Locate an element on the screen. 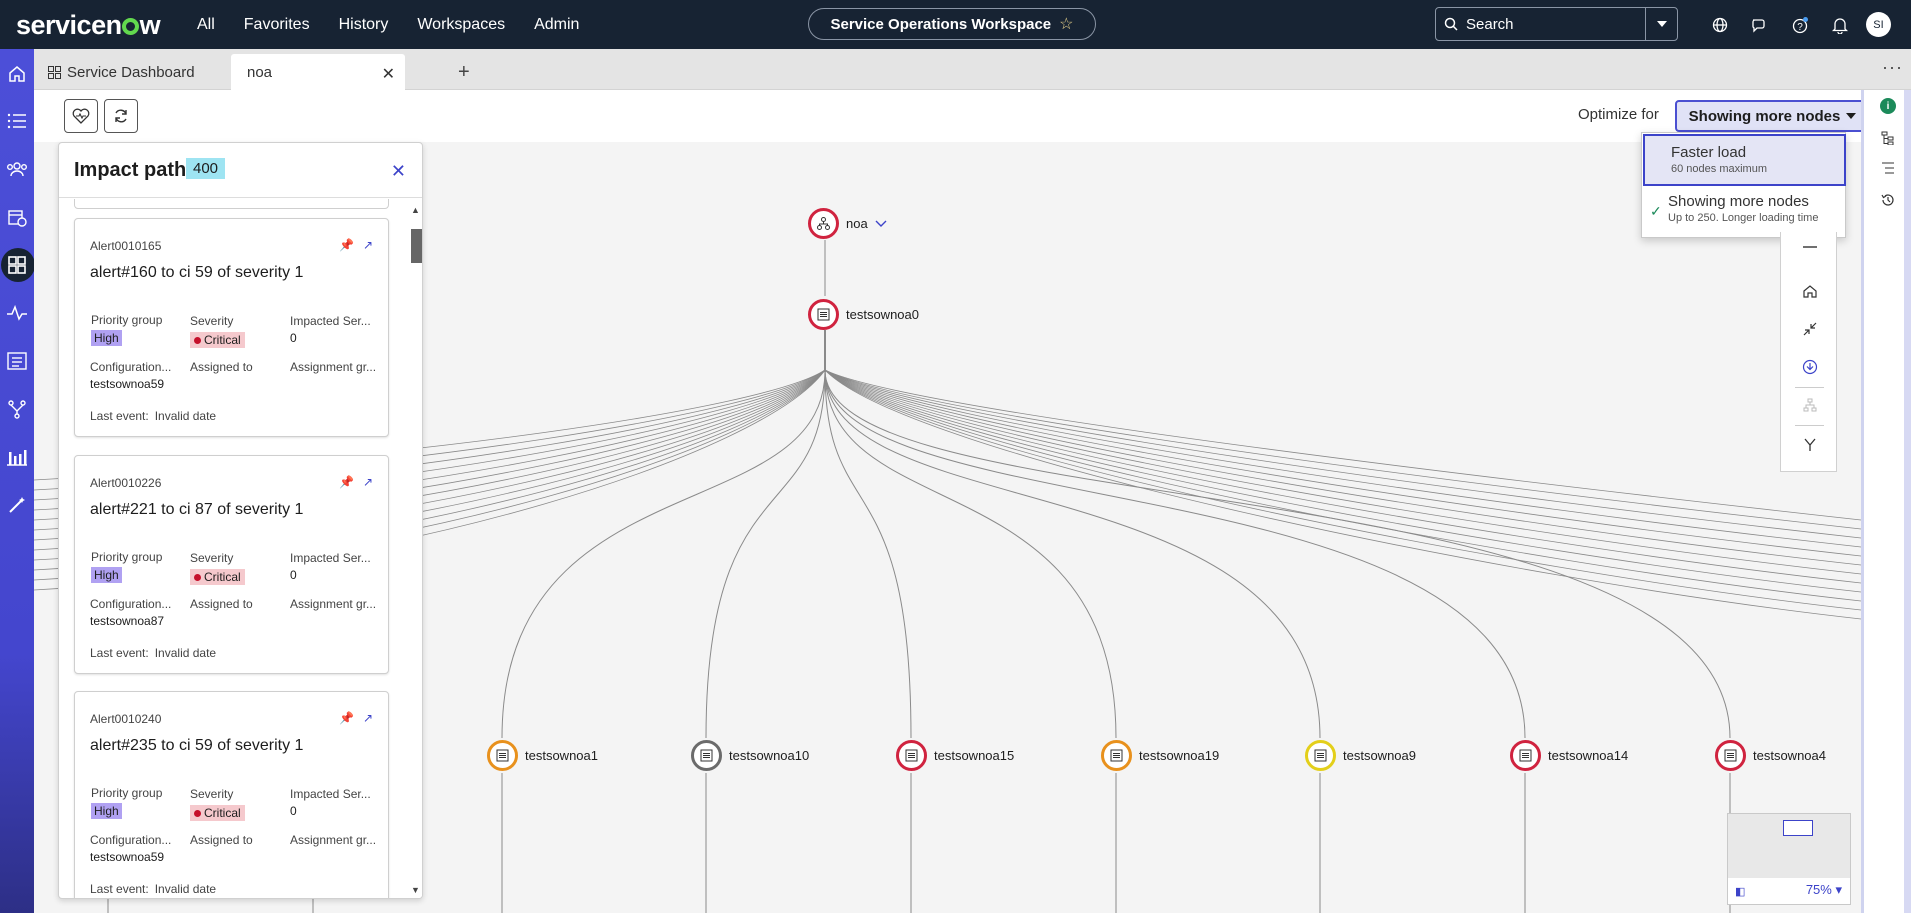 The image size is (1911, 913). graph-node-child: testsownoa14 is located at coordinates (1569, 755).